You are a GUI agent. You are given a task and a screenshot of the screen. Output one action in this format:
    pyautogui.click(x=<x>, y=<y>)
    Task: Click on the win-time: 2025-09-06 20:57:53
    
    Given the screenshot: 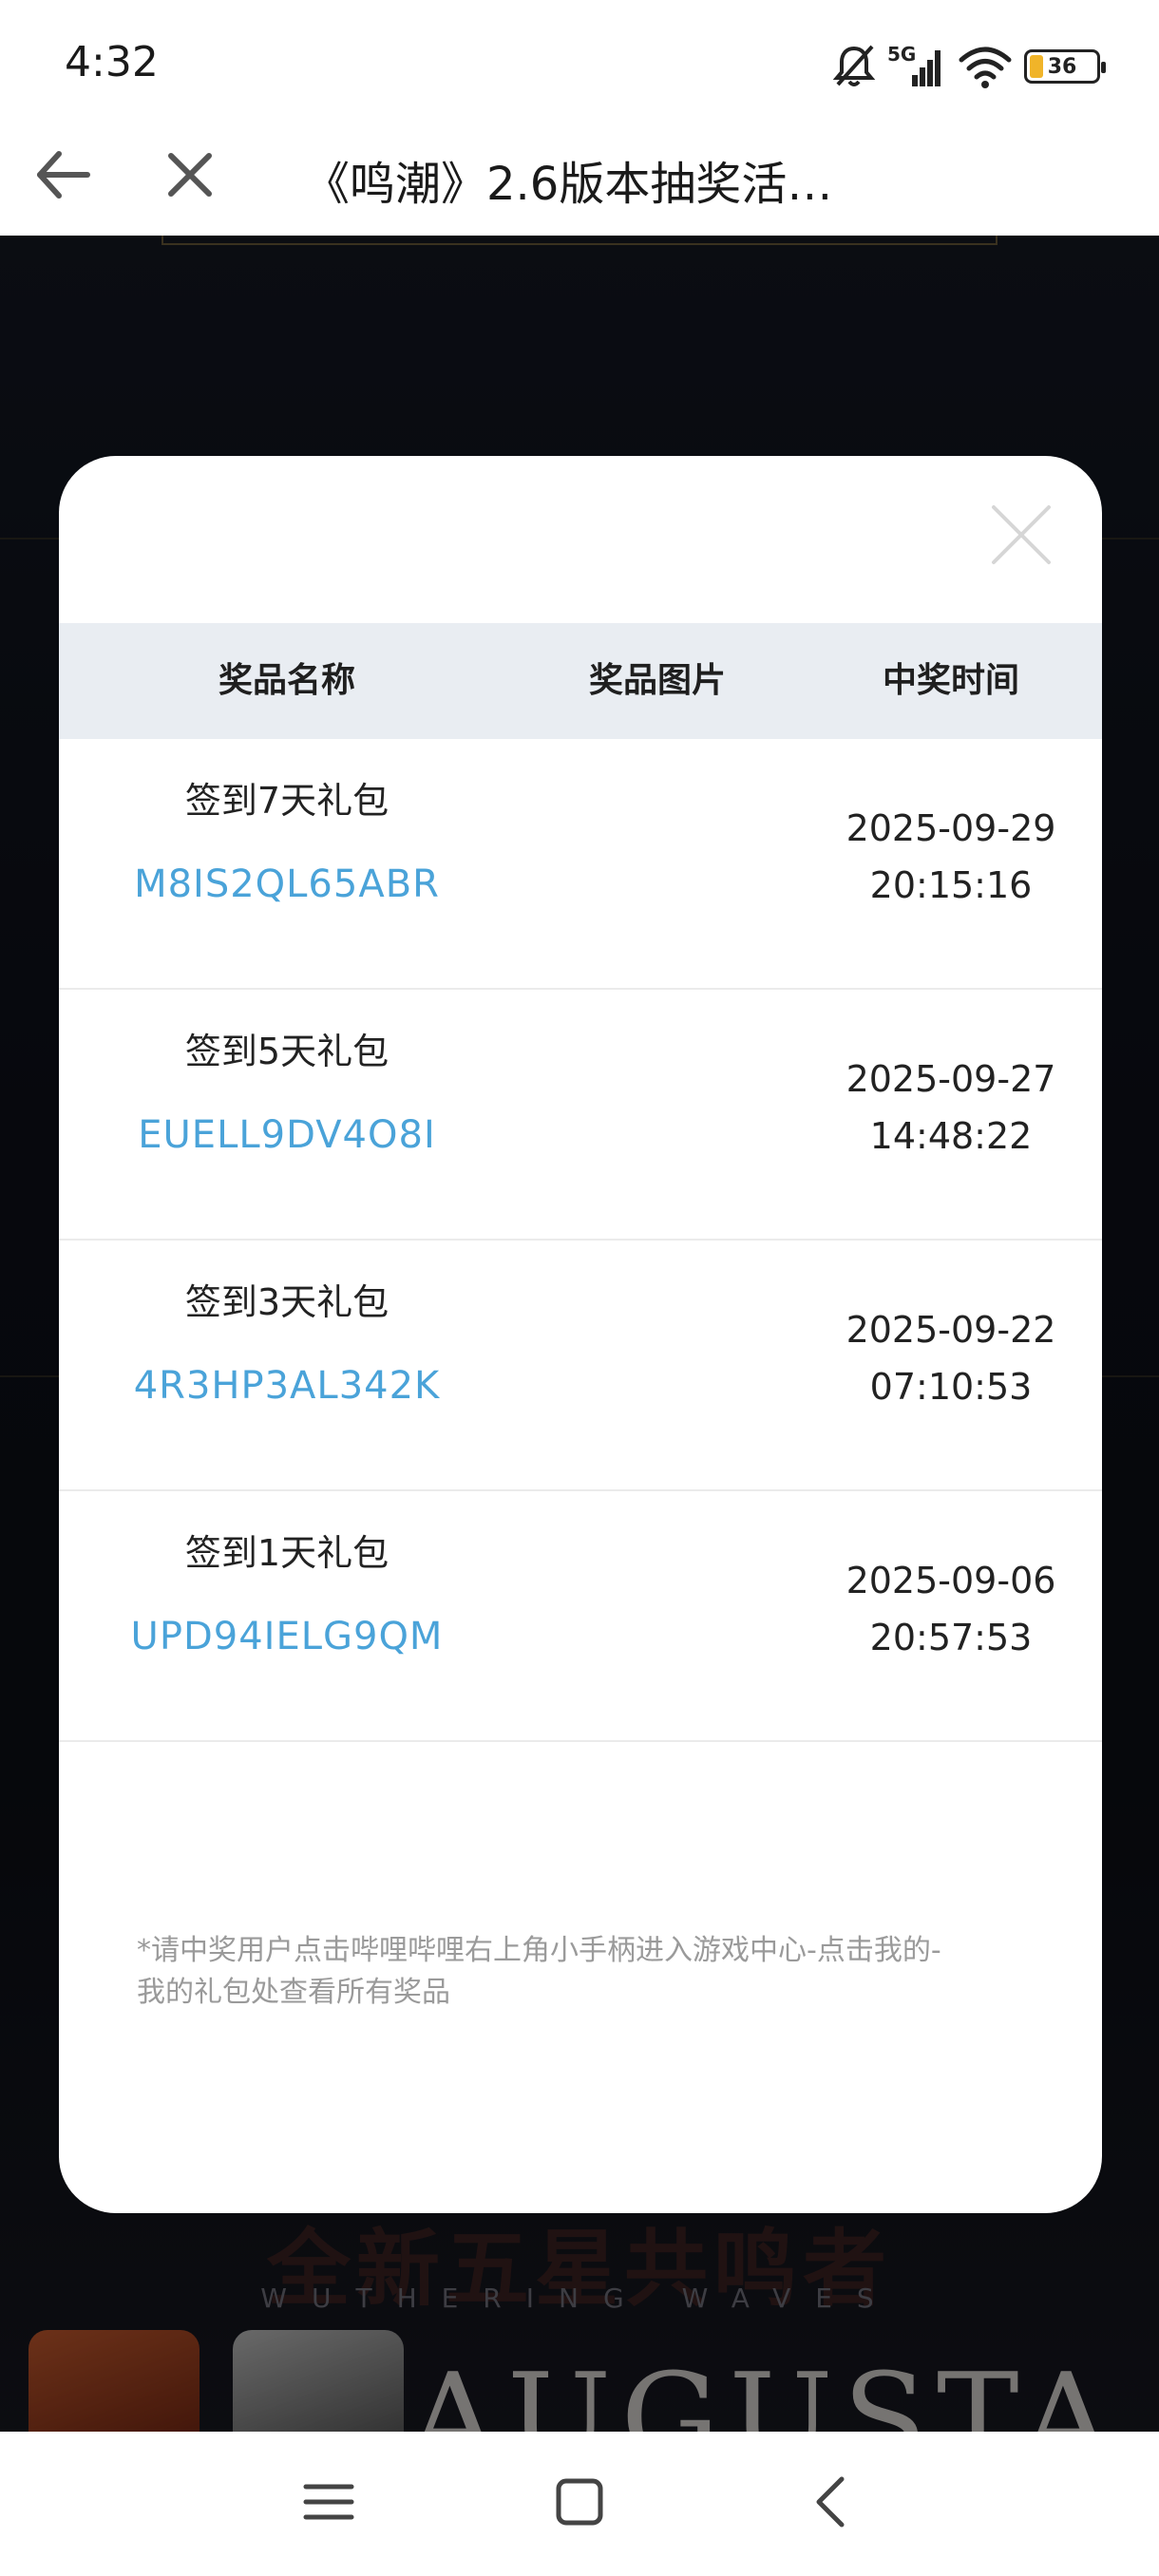 What is the action you would take?
    pyautogui.click(x=951, y=1609)
    